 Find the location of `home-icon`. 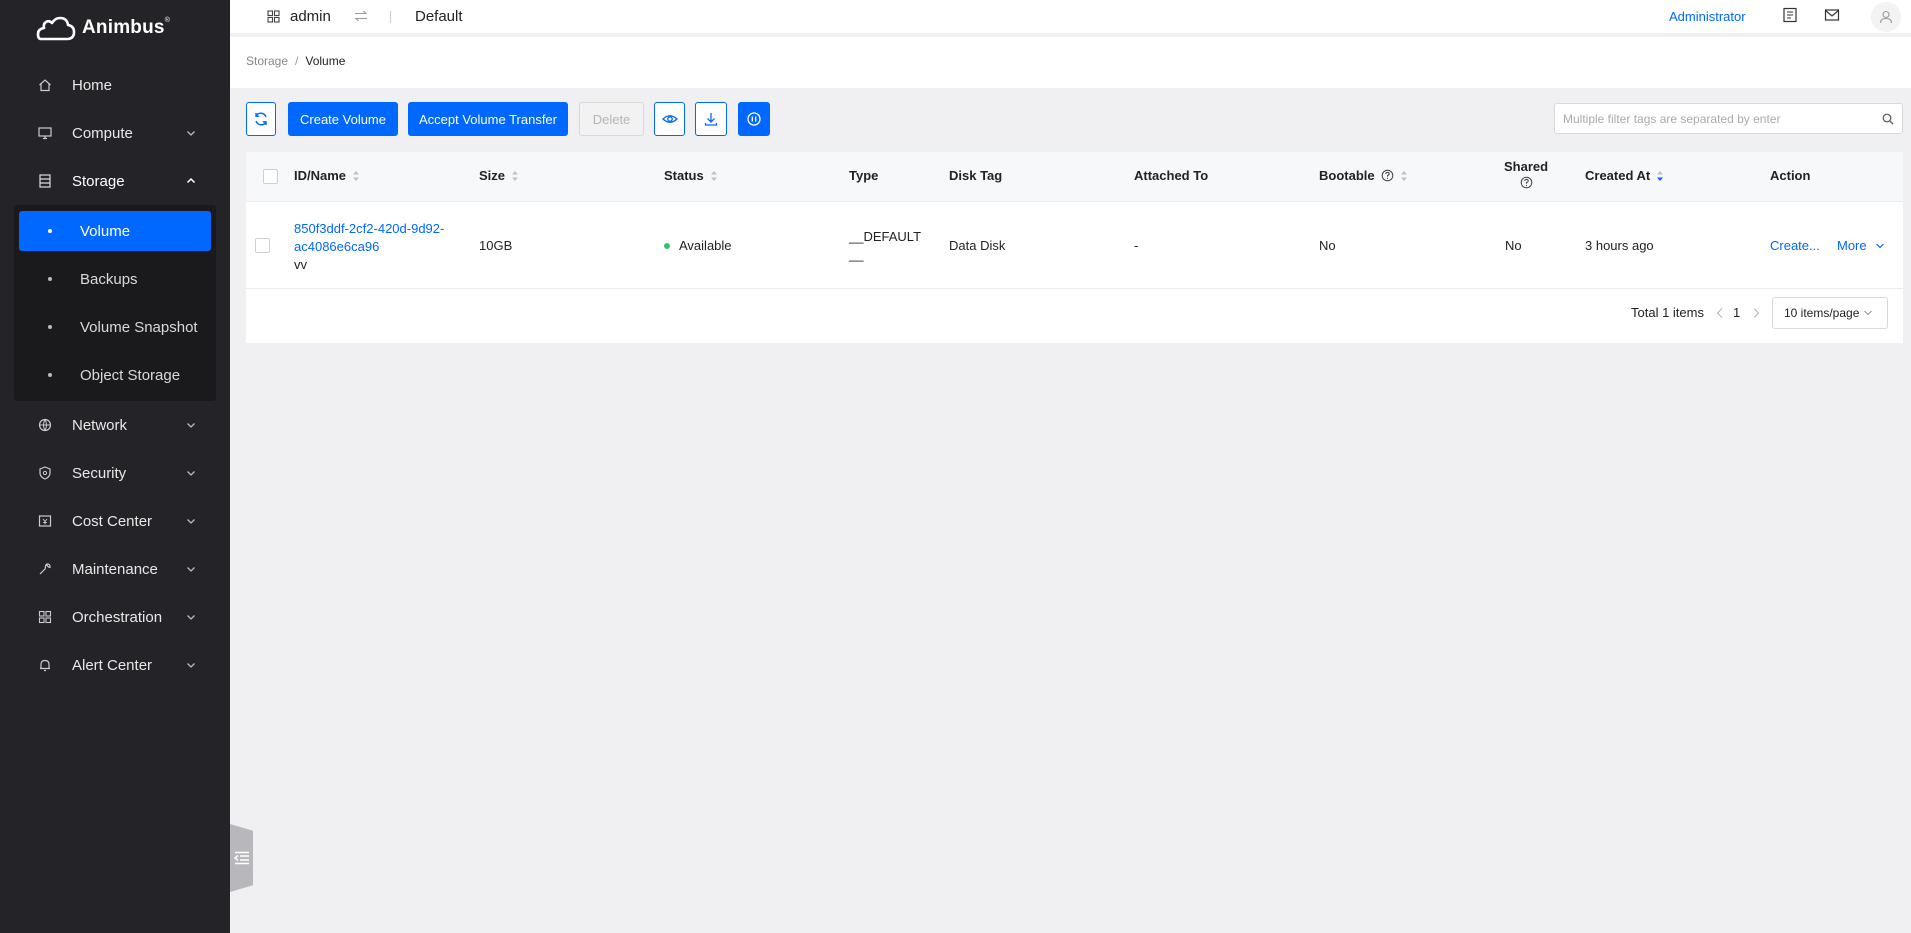

home-icon is located at coordinates (45, 85).